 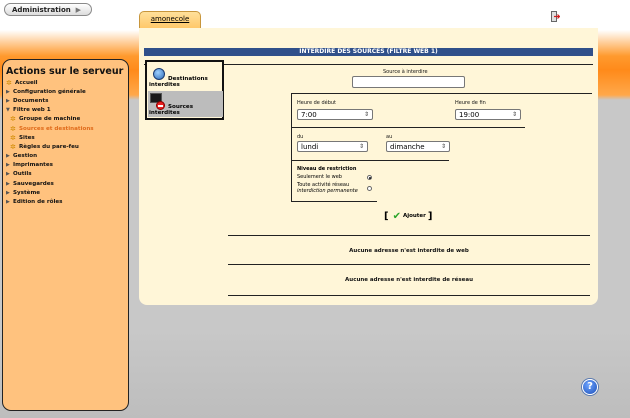 I want to click on sidebar-item-regles-pare-feu: ✲ Règles du pare-feu, so click(x=65, y=146).